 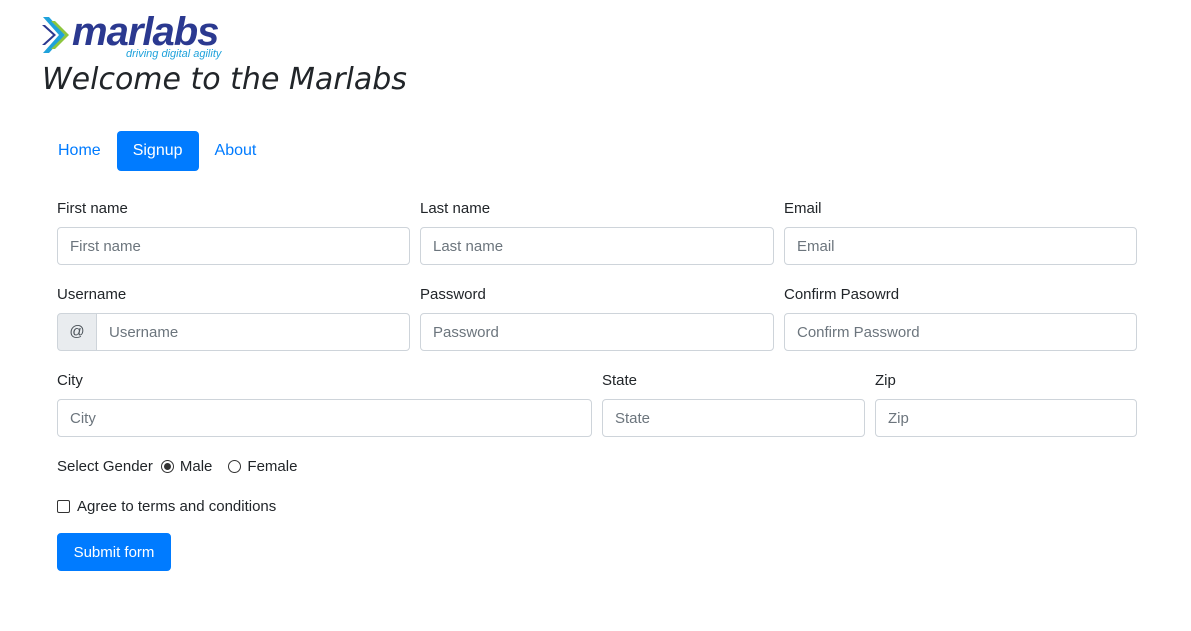 What do you see at coordinates (63, 506) in the screenshot?
I see `terms-checkbox` at bounding box center [63, 506].